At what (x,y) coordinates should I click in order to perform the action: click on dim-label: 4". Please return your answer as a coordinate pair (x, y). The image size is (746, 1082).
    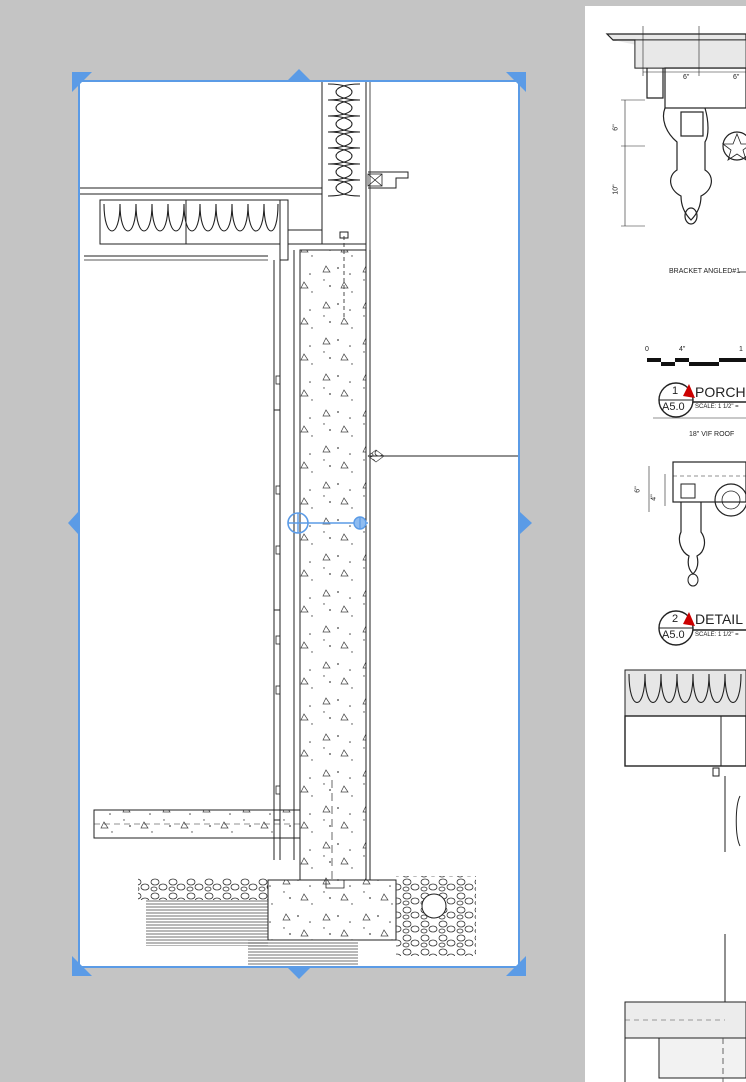
    Looking at the image, I should click on (654, 497).